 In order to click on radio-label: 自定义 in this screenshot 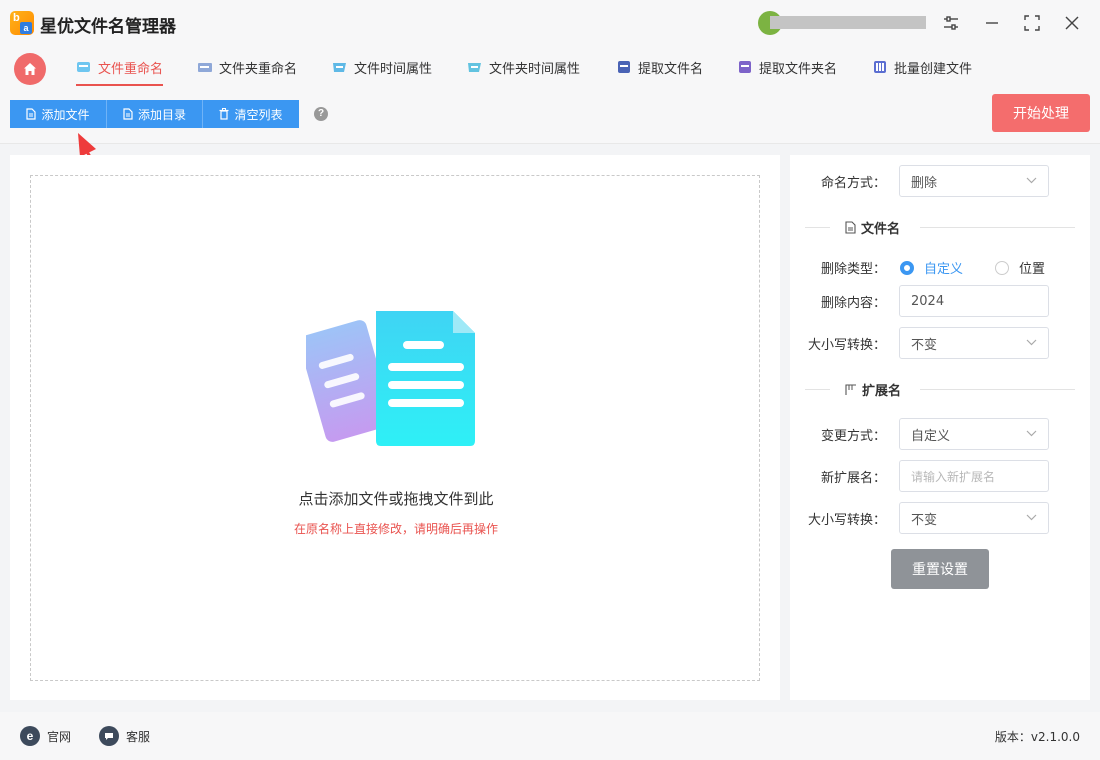, I will do `click(944, 269)`.